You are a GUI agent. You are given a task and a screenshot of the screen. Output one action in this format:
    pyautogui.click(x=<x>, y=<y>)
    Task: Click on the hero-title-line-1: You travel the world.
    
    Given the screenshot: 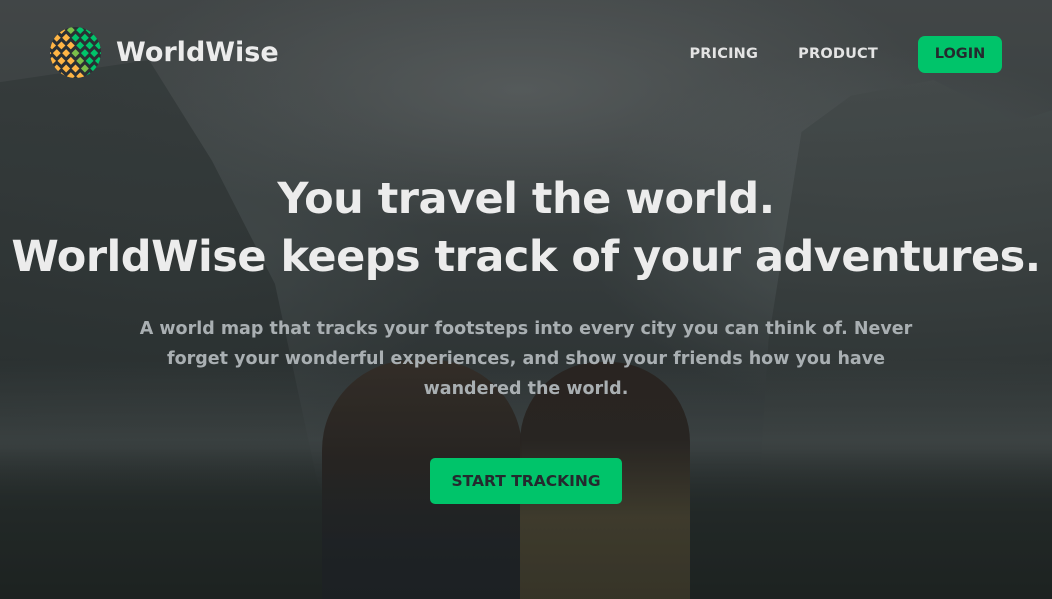 What is the action you would take?
    pyautogui.click(x=526, y=199)
    